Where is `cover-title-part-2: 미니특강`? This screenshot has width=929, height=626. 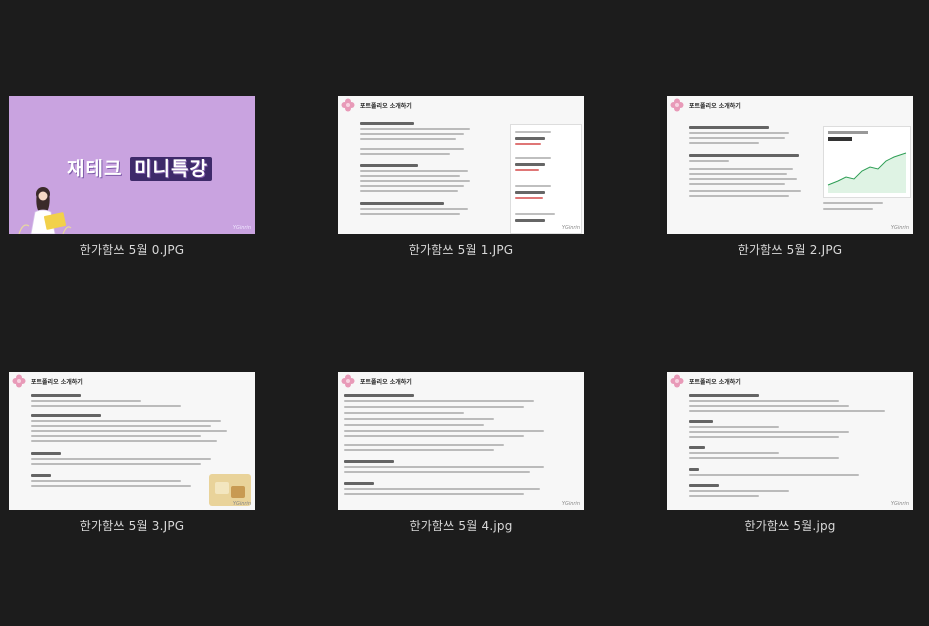
cover-title-part-2: 미니특강 is located at coordinates (171, 169).